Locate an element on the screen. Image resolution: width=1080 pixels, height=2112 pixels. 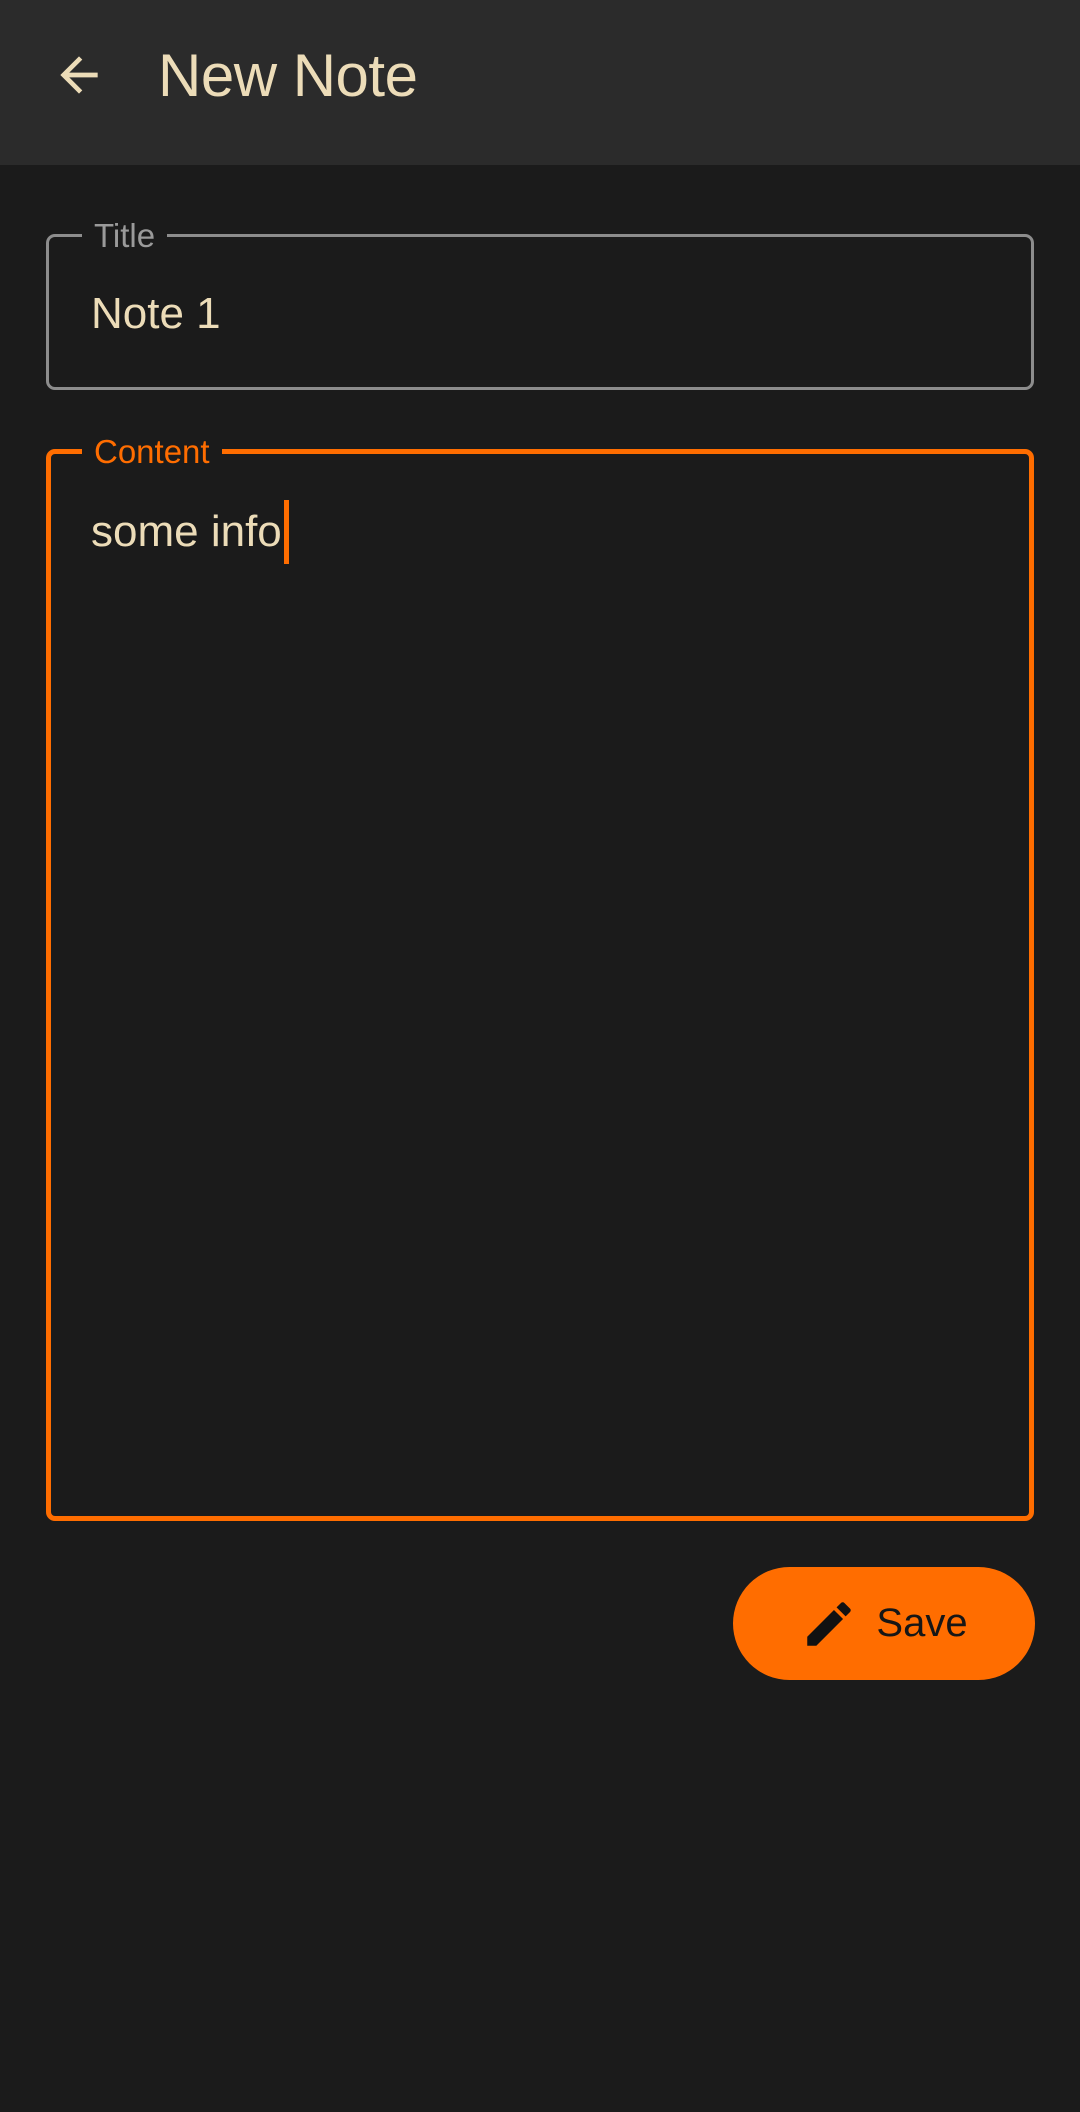
title-input: Note 1 is located at coordinates (156, 314).